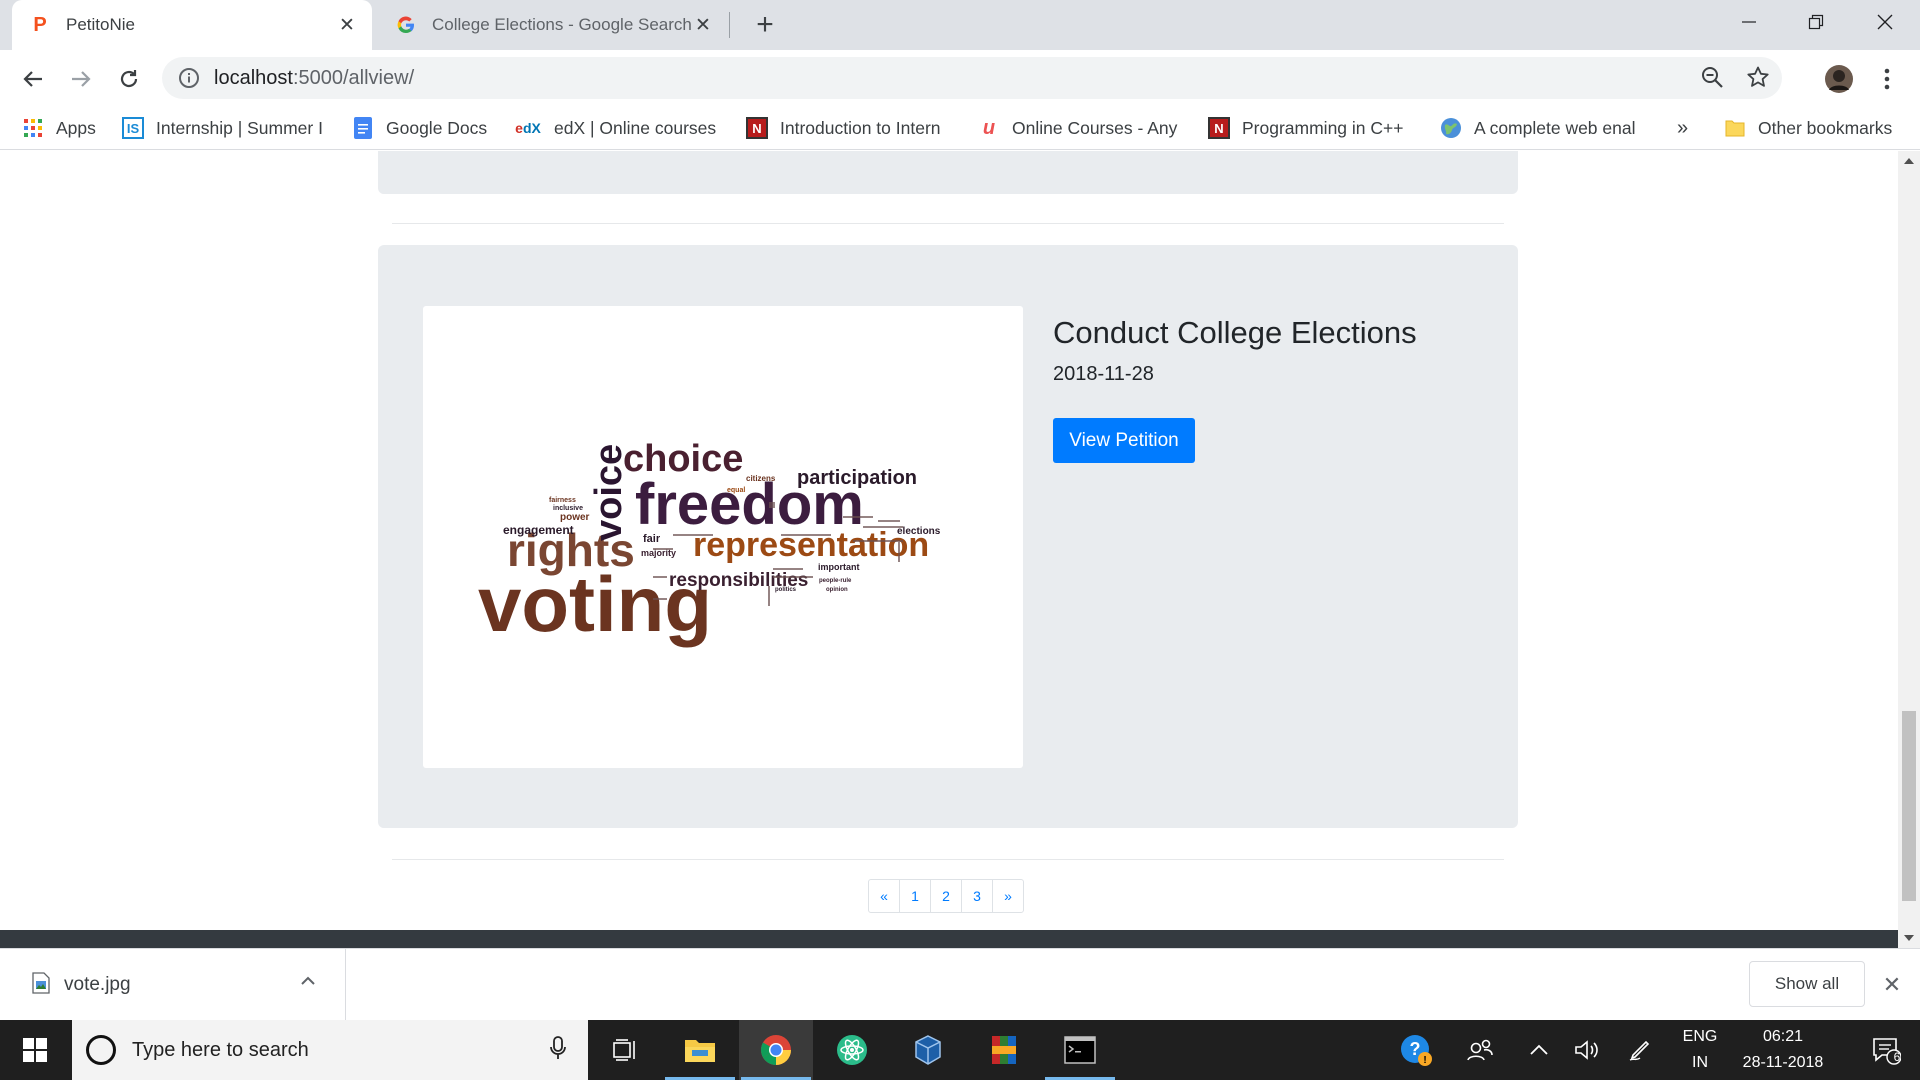  Describe the element at coordinates (1451, 128) in the screenshot. I see `globe-icon` at that location.